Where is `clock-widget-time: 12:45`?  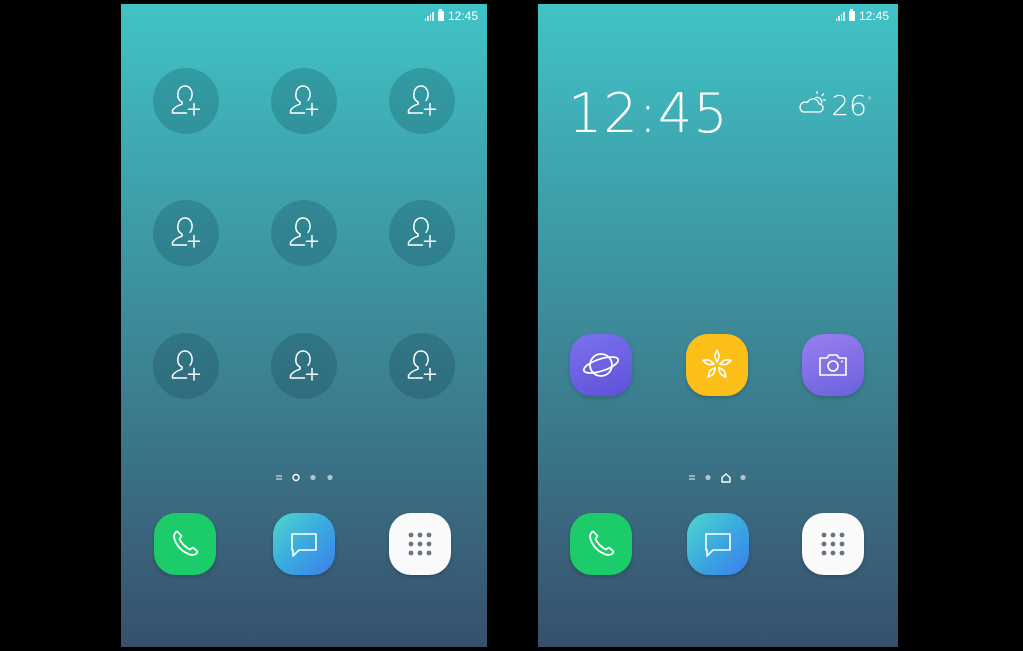
clock-widget-time: 12:45 is located at coordinates (648, 113).